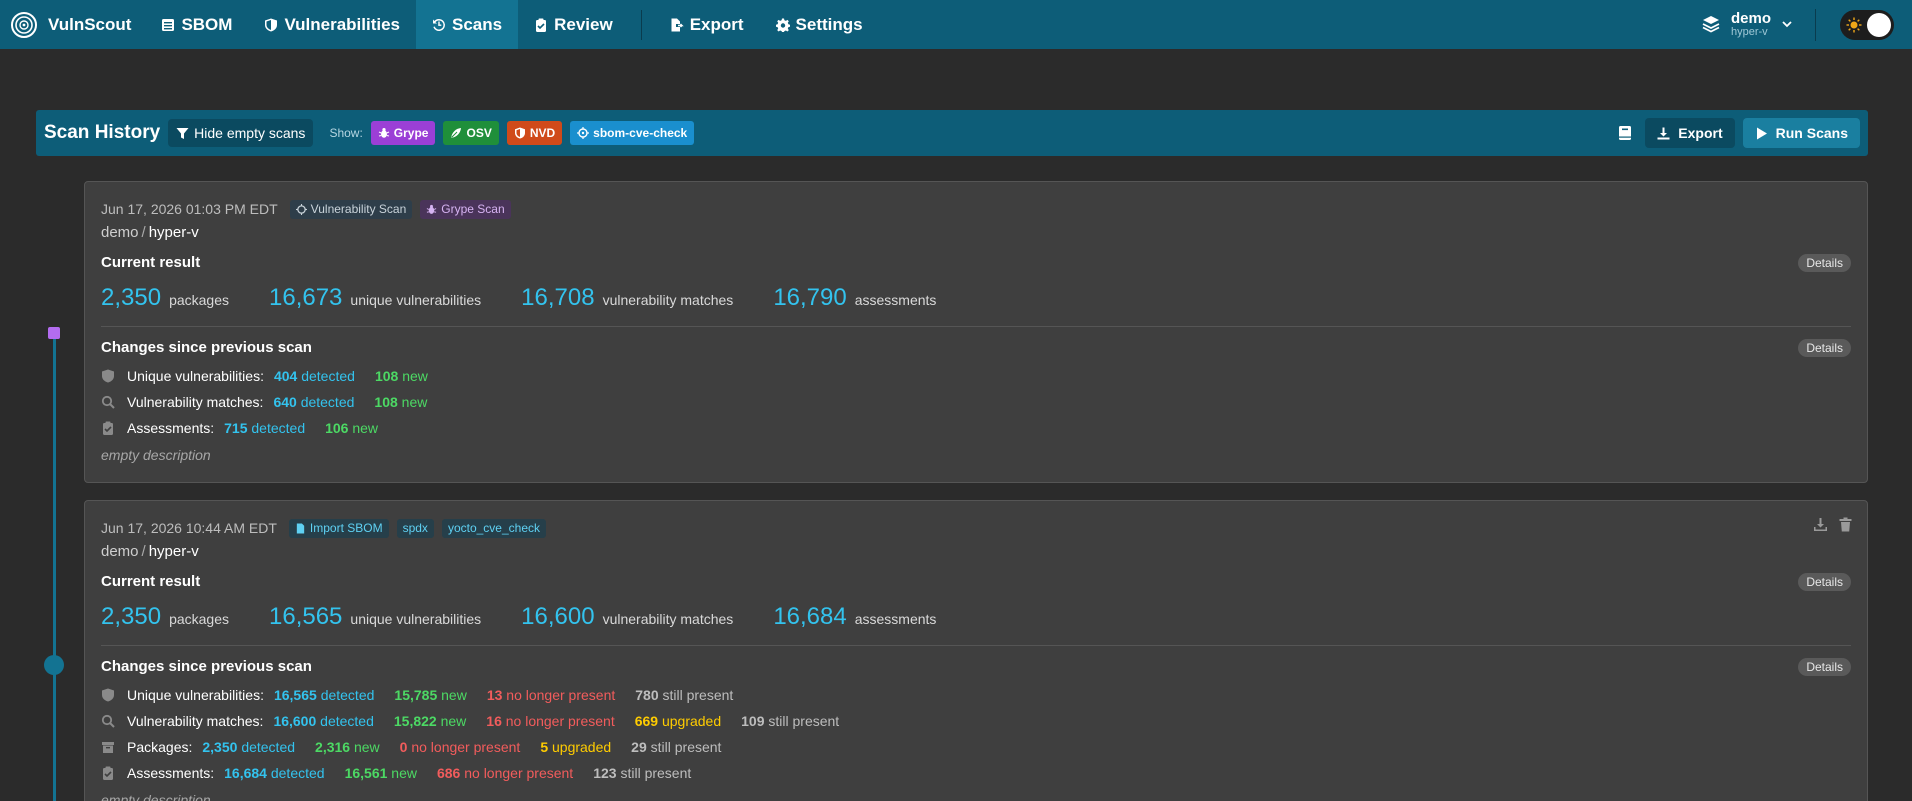 The image size is (1912, 801). I want to click on scan-type-badge: Import SBOM, so click(338, 528).